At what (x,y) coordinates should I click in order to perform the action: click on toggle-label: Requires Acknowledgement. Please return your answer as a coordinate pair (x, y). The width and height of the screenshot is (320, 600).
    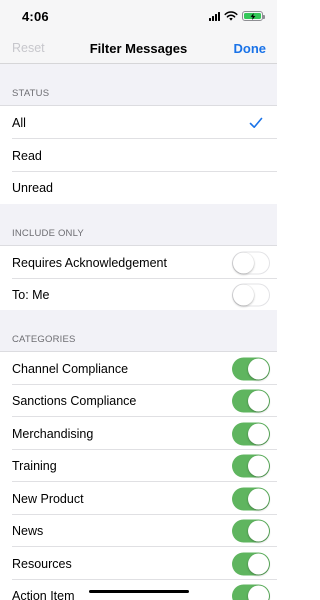
    Looking at the image, I should click on (89, 262).